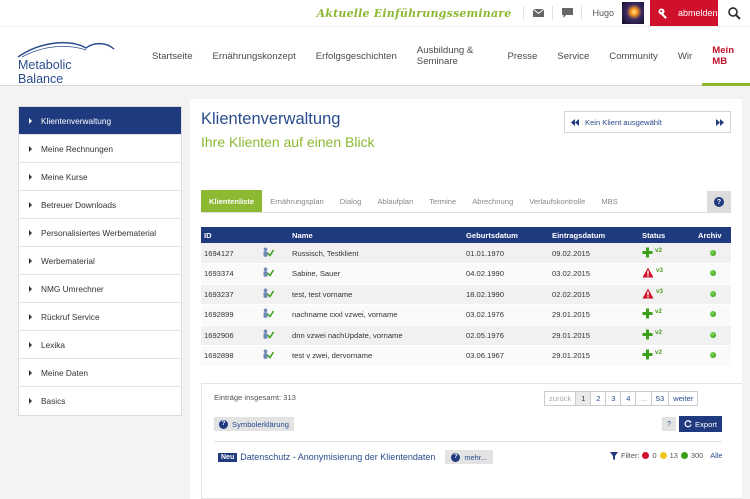 The image size is (750, 499). I want to click on nav-startseite: Startseite, so click(172, 56).